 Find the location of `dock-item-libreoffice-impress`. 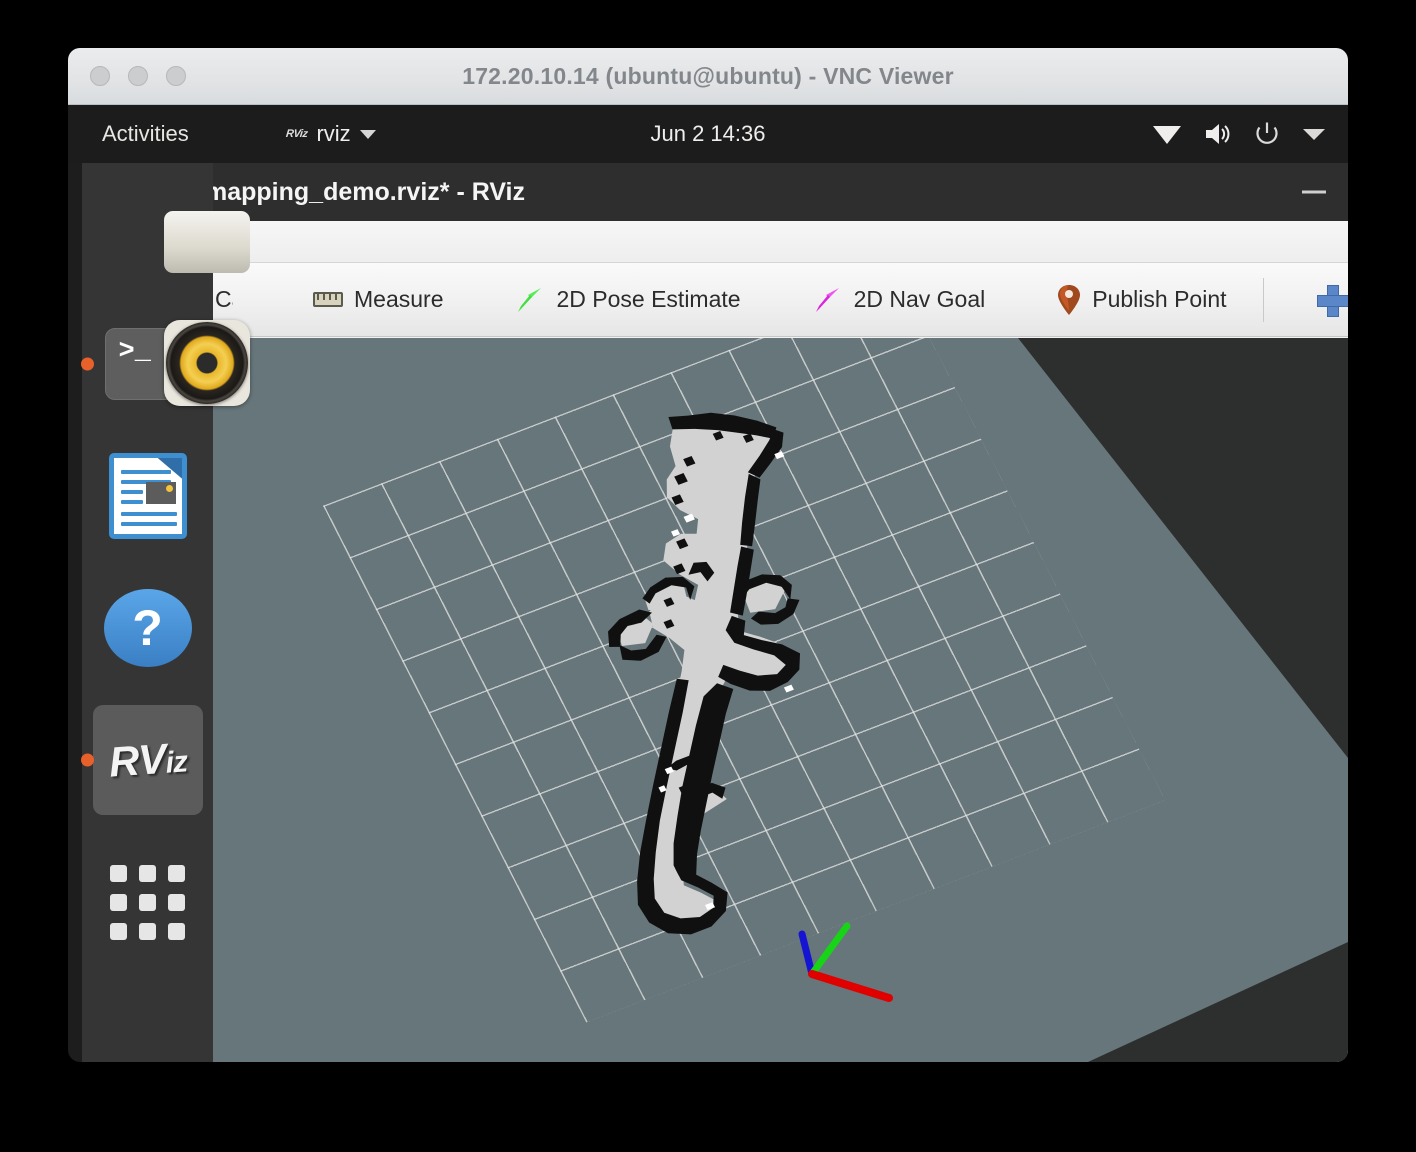

dock-item-libreoffice-impress is located at coordinates (148, 496).